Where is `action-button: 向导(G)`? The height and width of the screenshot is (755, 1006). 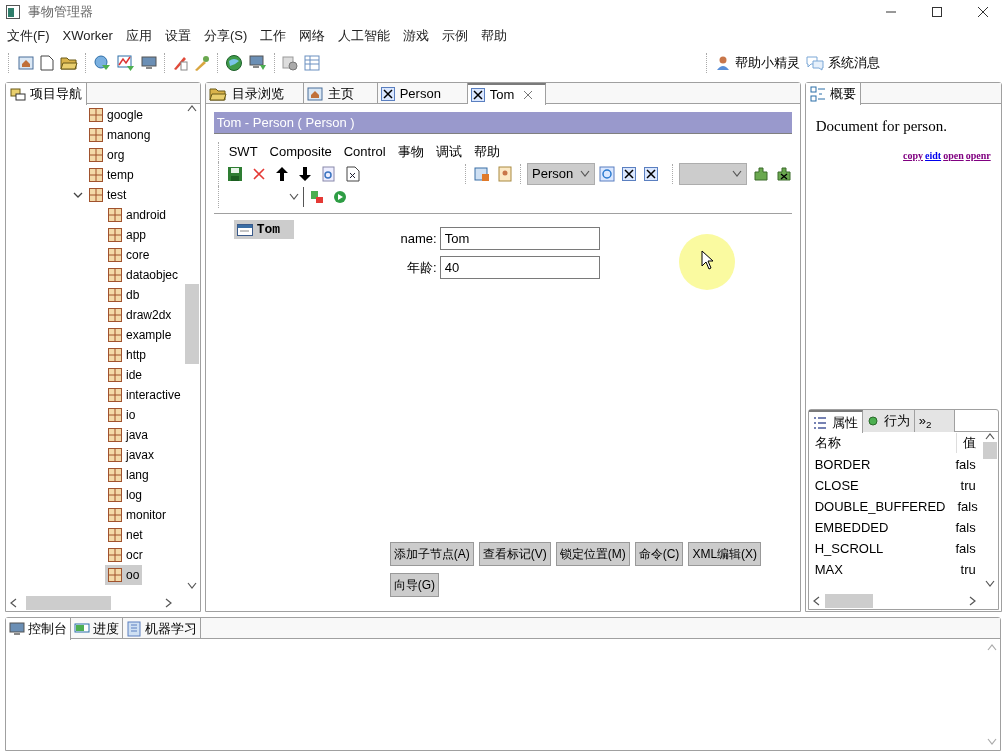 action-button: 向导(G) is located at coordinates (414, 585).